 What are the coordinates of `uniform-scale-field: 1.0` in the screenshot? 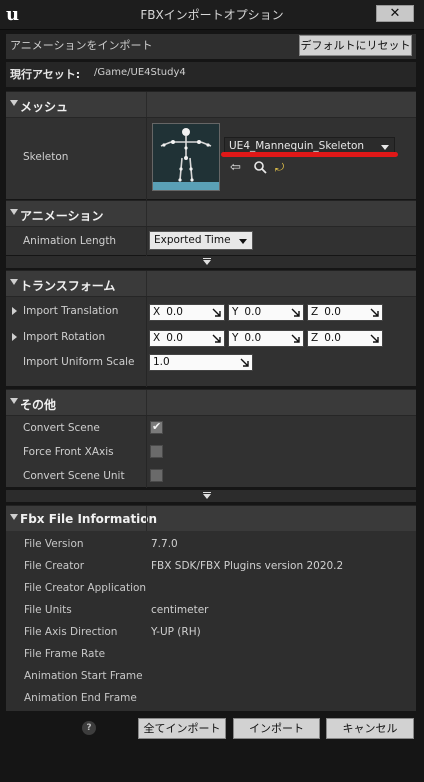 It's located at (201, 362).